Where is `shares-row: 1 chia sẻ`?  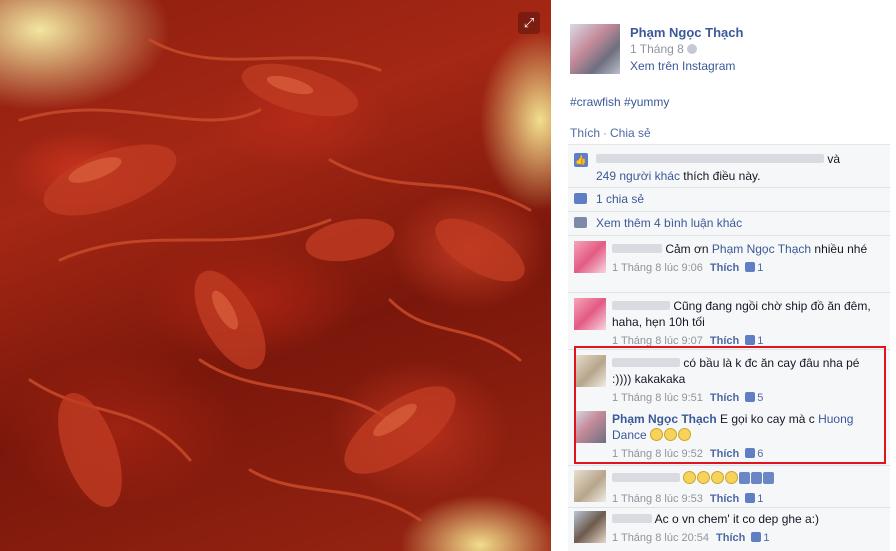 shares-row: 1 chia sẻ is located at coordinates (609, 199).